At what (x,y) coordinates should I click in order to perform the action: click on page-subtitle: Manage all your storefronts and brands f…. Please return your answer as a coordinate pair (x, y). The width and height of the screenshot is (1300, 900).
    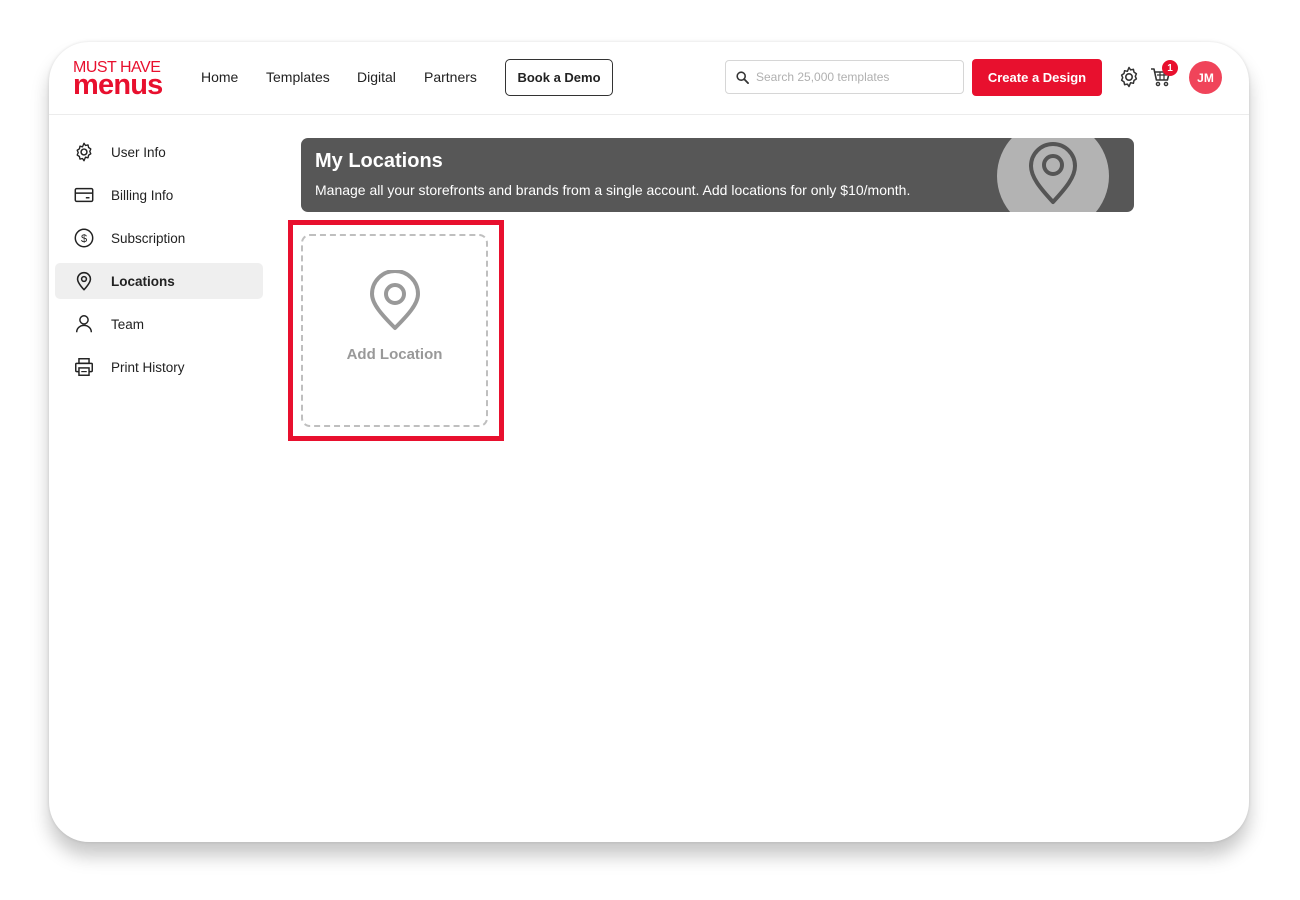
    Looking at the image, I should click on (613, 190).